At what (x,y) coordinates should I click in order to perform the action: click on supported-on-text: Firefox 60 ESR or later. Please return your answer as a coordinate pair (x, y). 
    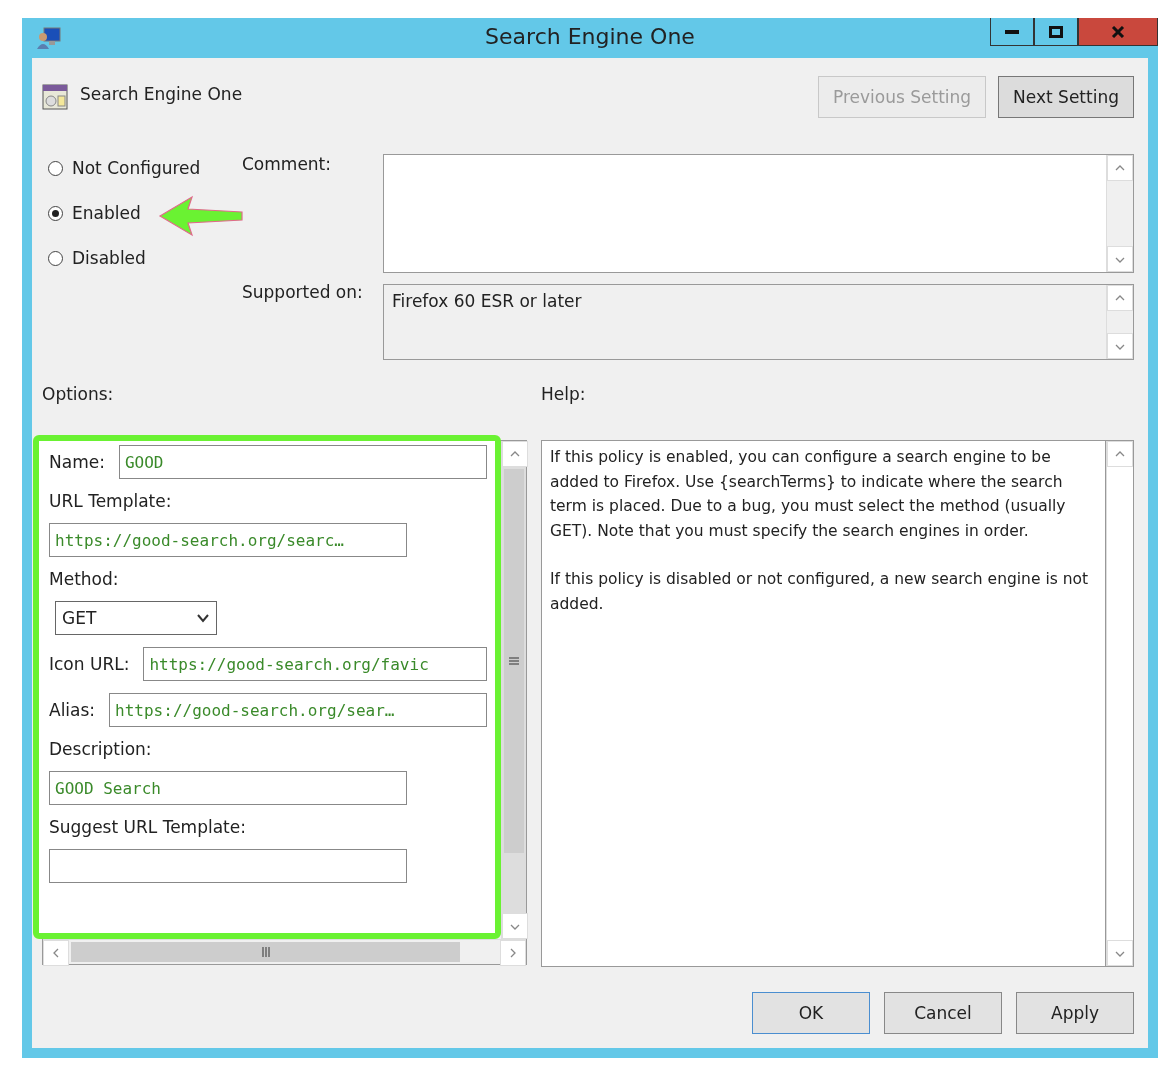
    Looking at the image, I should click on (487, 301).